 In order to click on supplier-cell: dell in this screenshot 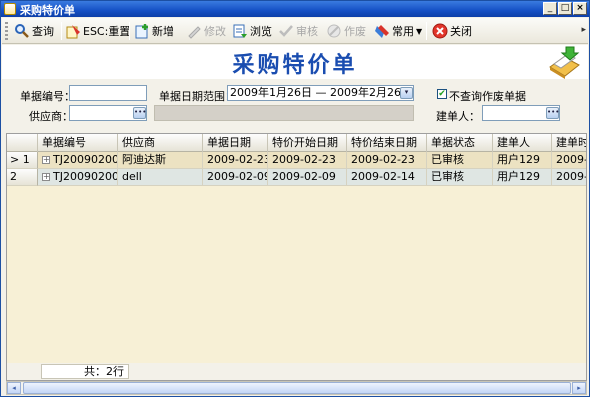, I will do `click(160, 177)`.